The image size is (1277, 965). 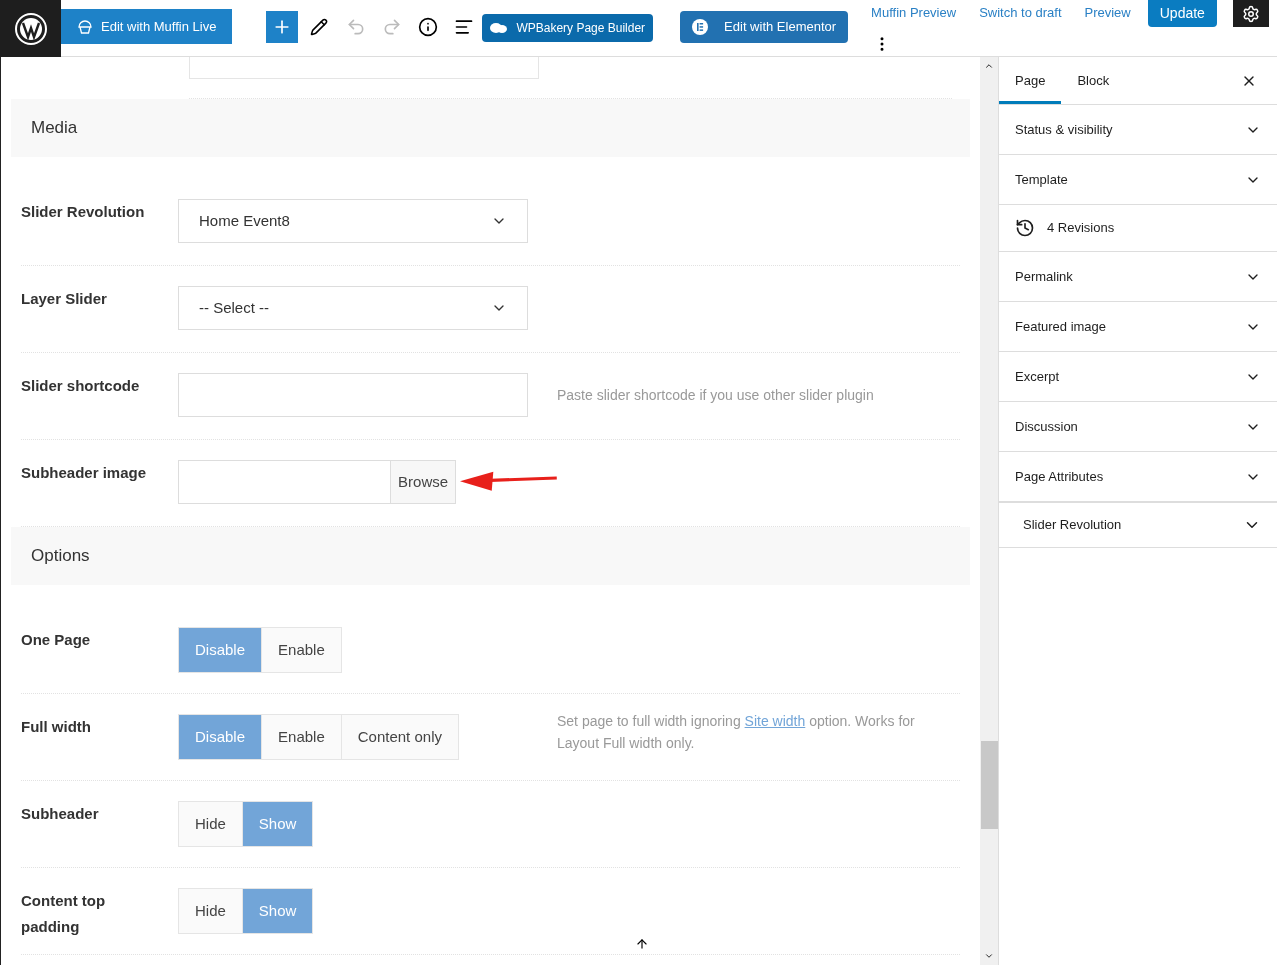 What do you see at coordinates (715, 395) in the screenshot?
I see `field-hint: Paste slider shortcode if you use other slider plugin` at bounding box center [715, 395].